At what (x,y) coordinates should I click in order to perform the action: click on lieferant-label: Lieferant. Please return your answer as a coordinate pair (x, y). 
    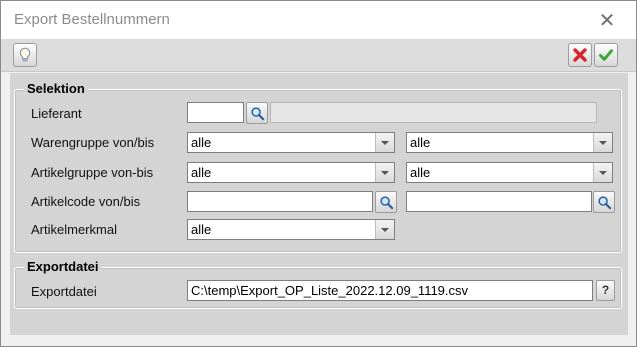
    Looking at the image, I should click on (56, 113).